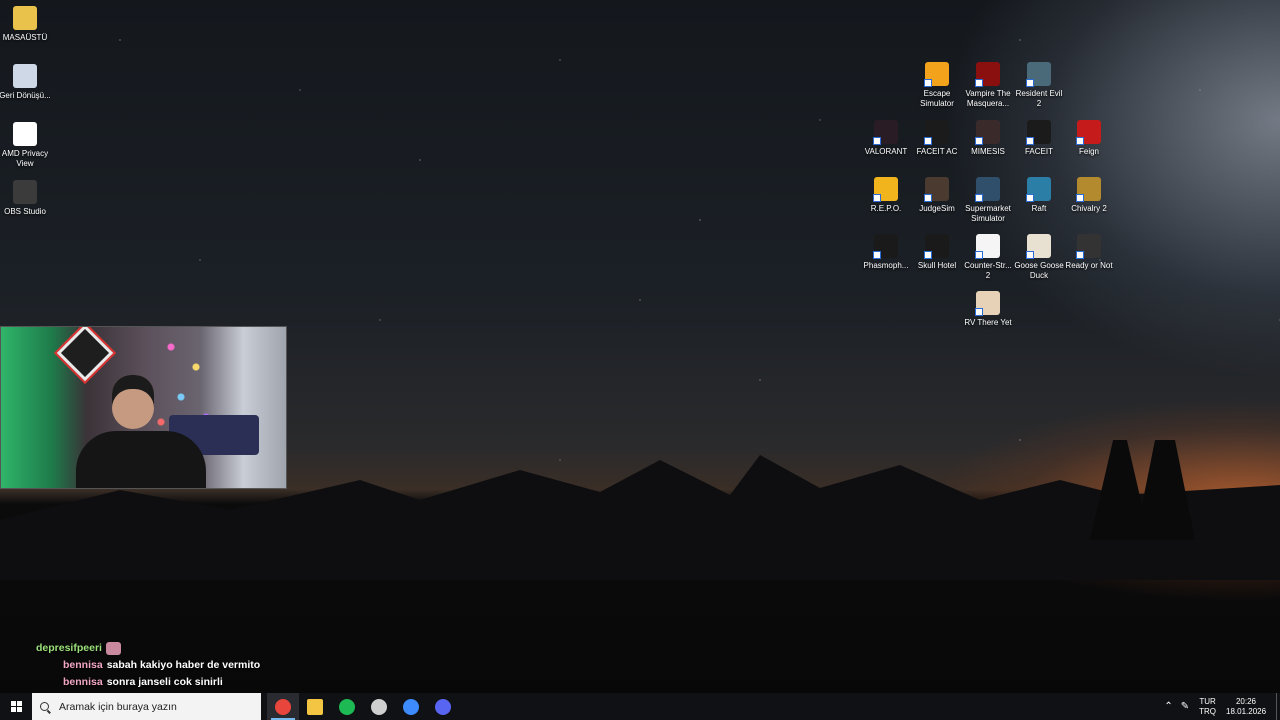 The height and width of the screenshot is (720, 1280). I want to click on show-hidden-icons-button: ⌃, so click(1168, 706).